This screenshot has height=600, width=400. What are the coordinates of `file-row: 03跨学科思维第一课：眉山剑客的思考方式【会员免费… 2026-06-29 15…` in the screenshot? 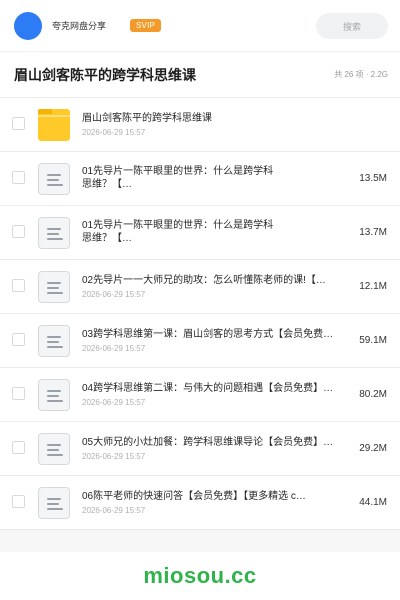 It's located at (200, 341).